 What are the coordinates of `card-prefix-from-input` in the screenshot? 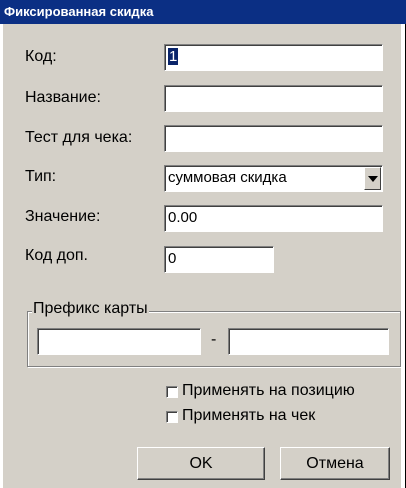 It's located at (119, 341).